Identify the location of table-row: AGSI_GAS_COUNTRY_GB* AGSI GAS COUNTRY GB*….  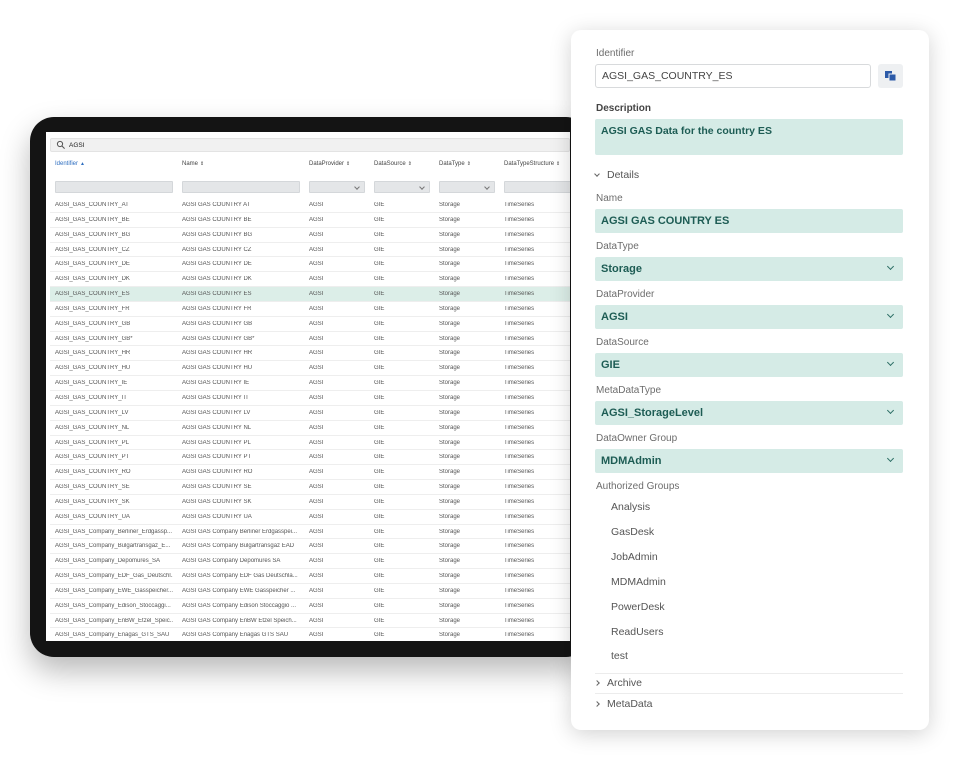
(310, 339).